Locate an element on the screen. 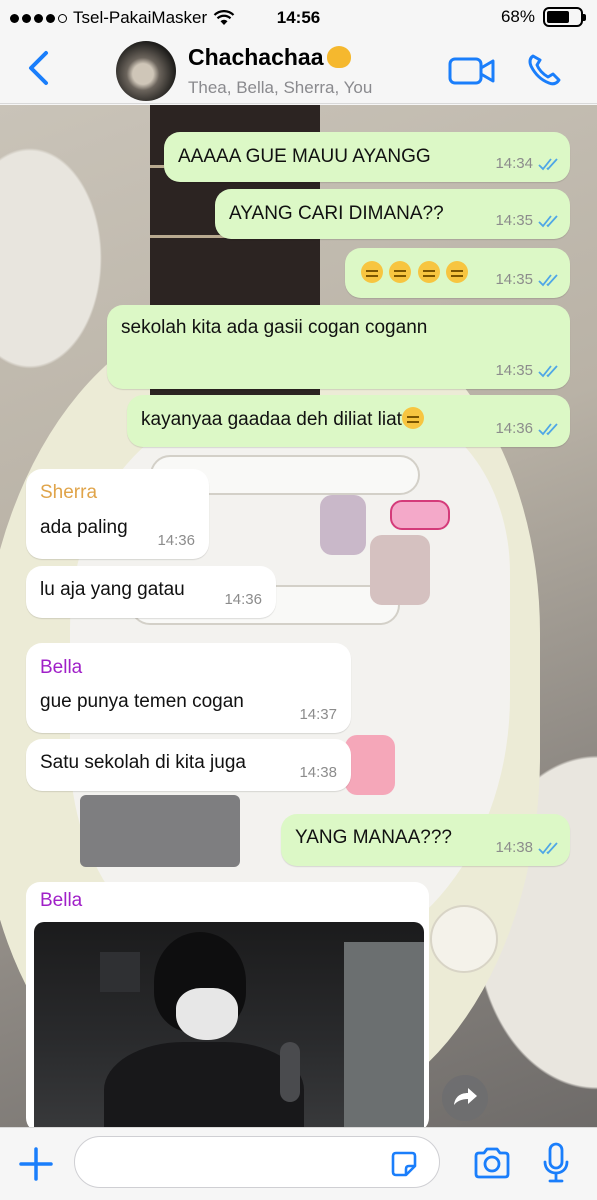 This screenshot has width=597, height=1200. message-meta: 14:34 is located at coordinates (528, 164).